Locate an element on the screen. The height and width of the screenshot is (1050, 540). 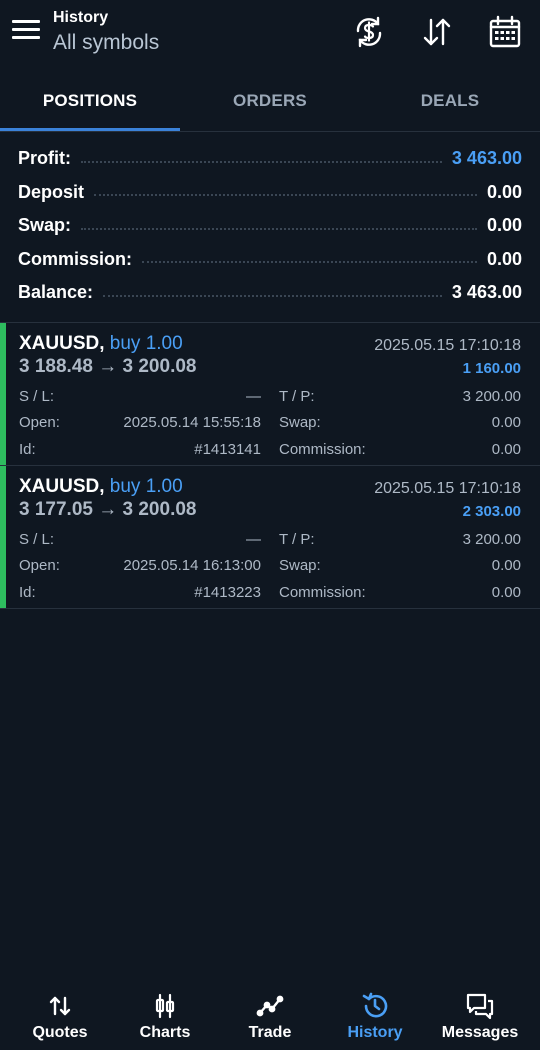
position-prices: 3 177.05 → 3 200.08 is located at coordinates (108, 509).